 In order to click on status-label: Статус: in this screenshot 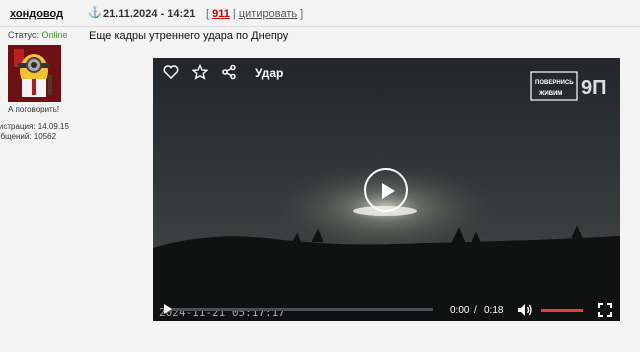, I will do `click(23, 35)`.